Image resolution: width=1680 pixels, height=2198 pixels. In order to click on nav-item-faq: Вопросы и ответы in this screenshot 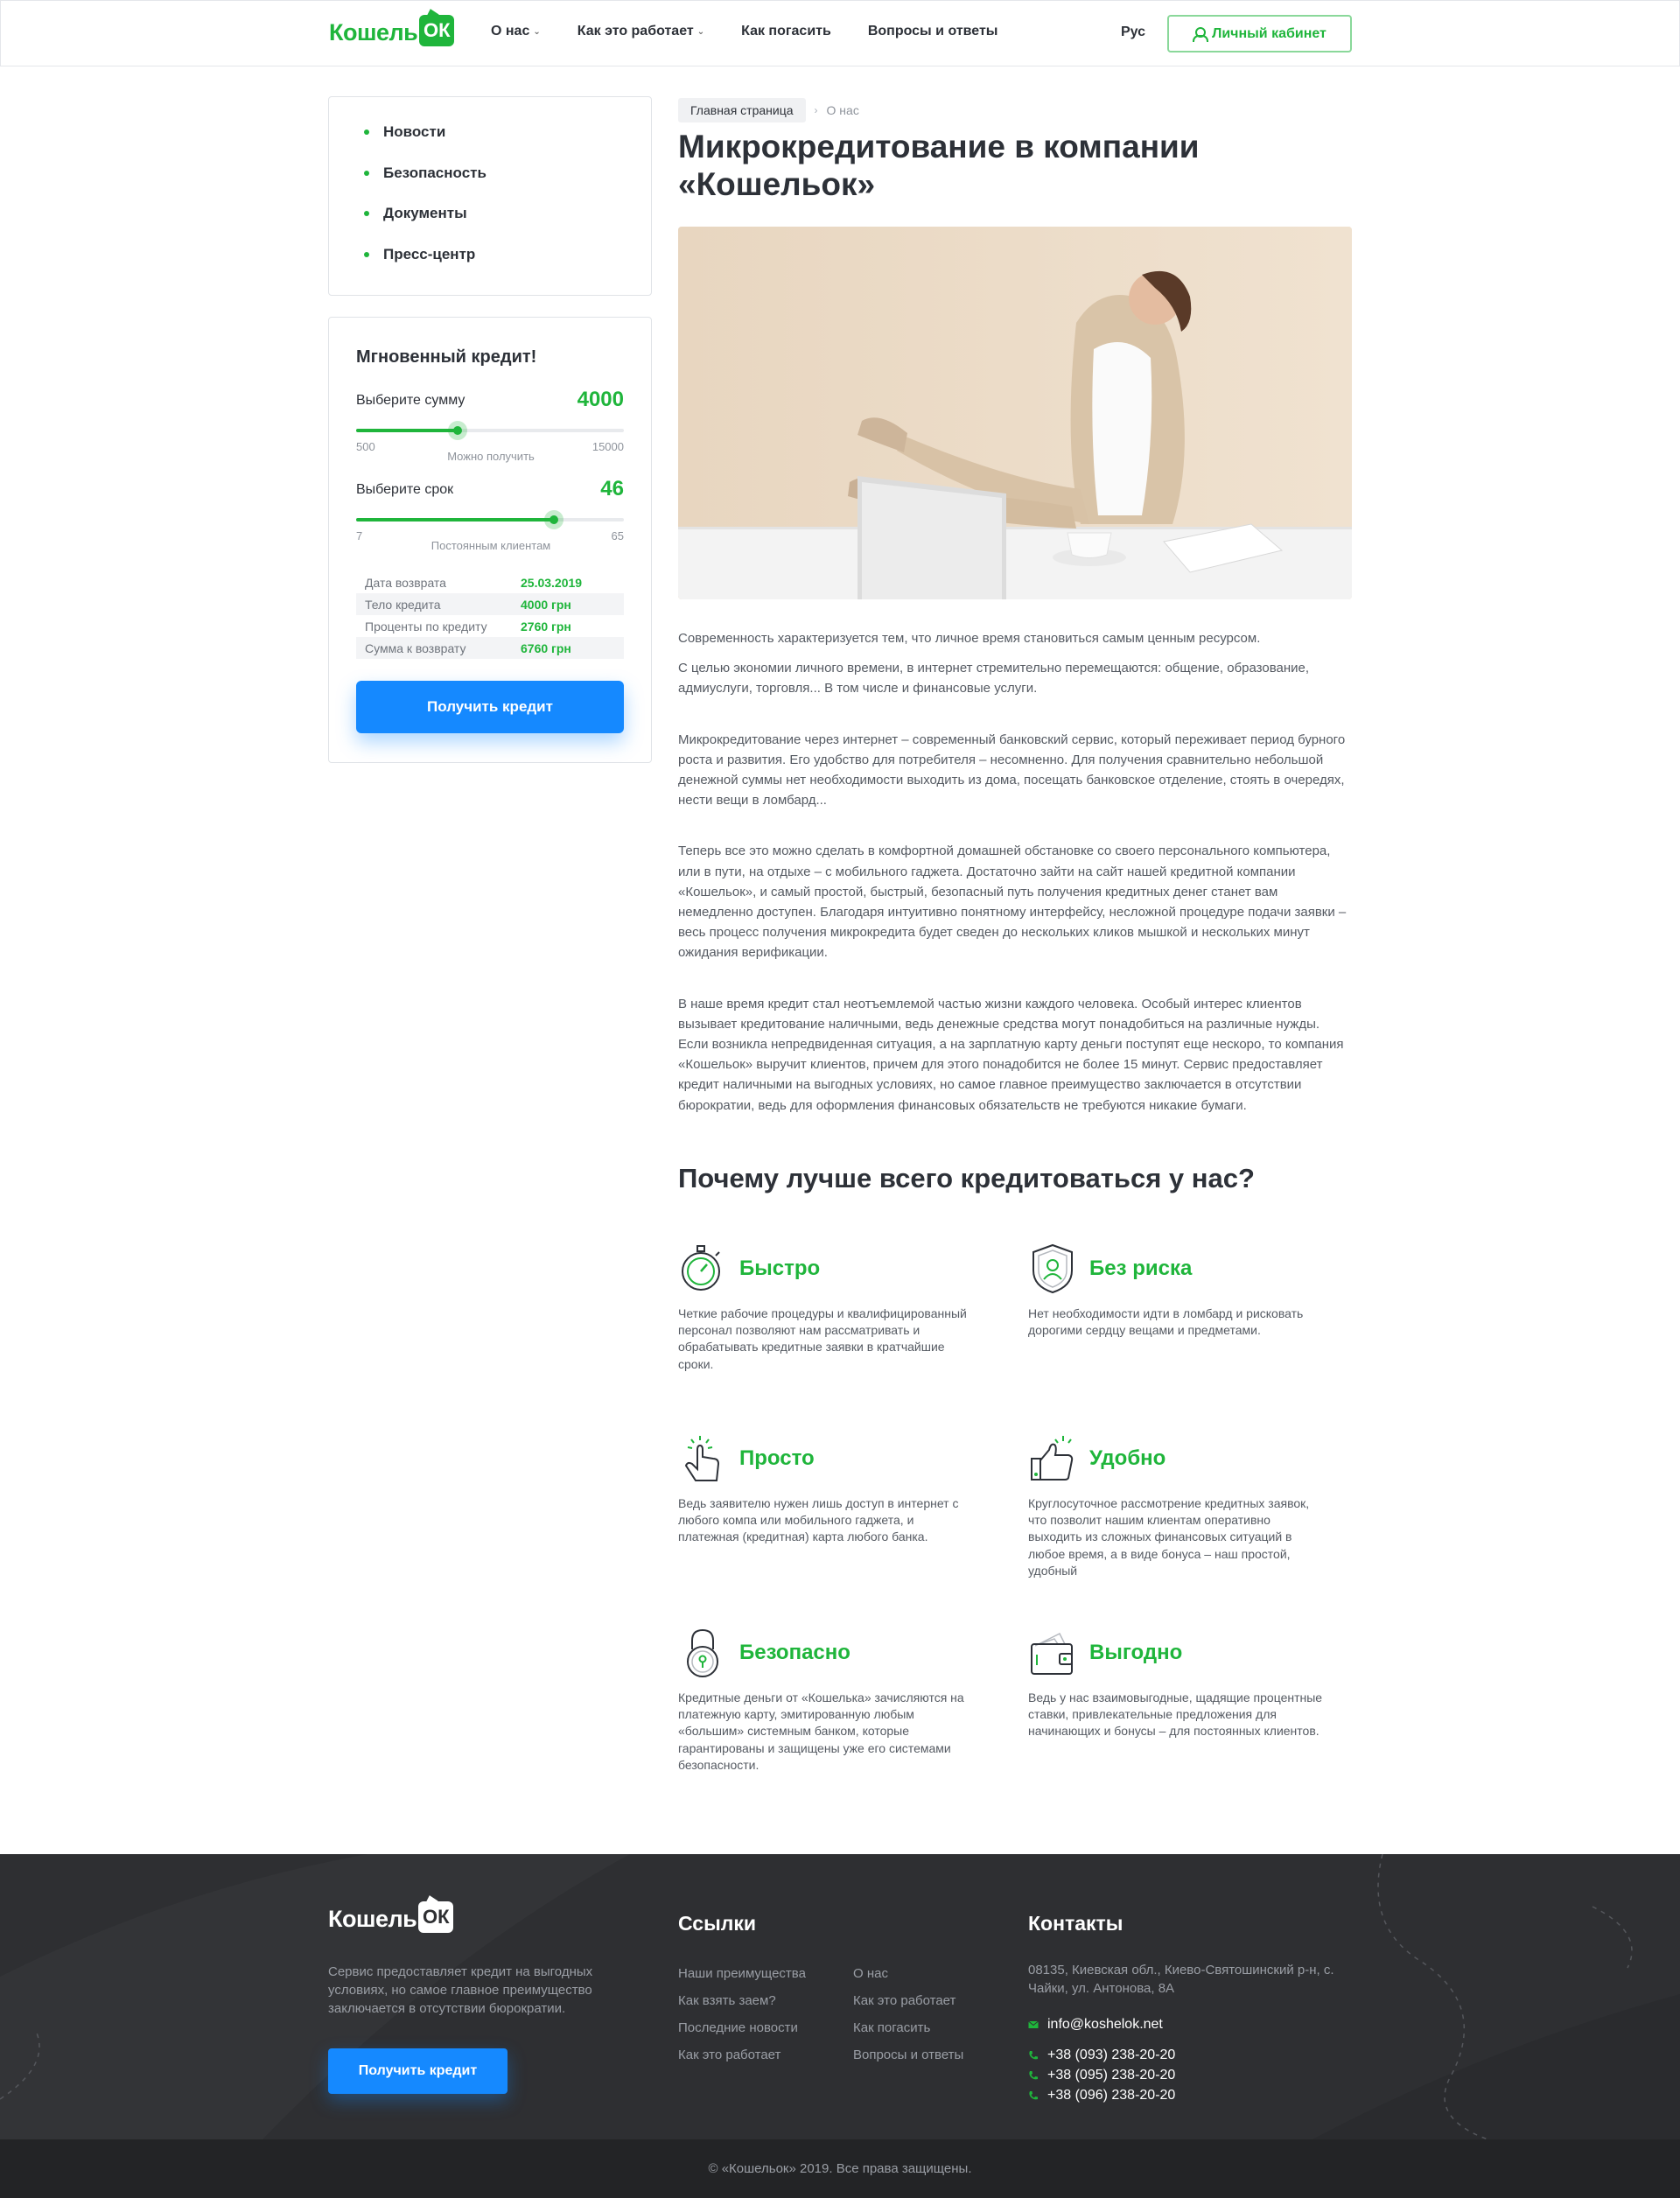, I will do `click(933, 31)`.